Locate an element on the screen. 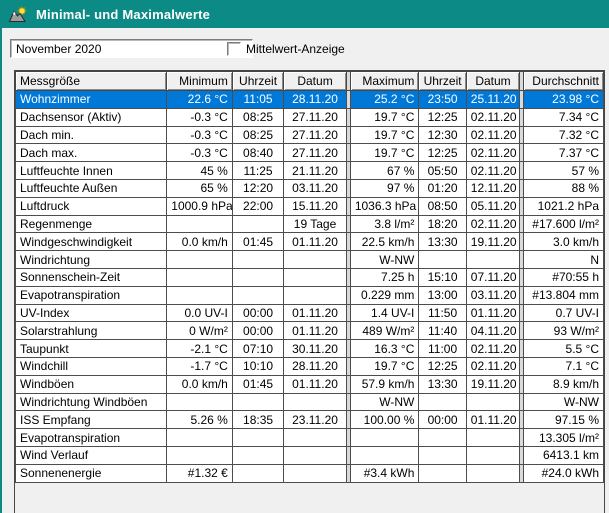 This screenshot has height=513, width=609. cell-datum-max: 01.11.20 is located at coordinates (493, 420).